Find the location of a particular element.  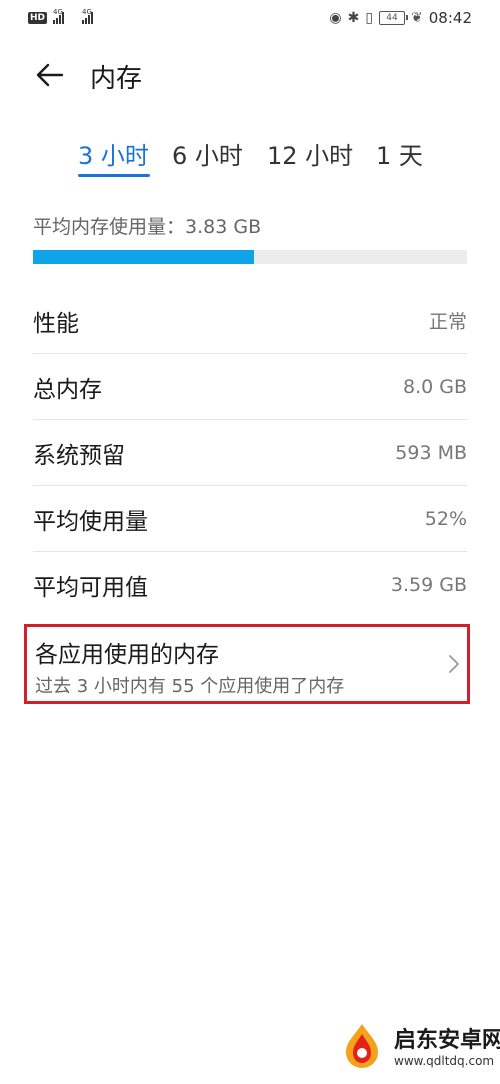

watermark: 启东安卓网 www.qdltdq.com is located at coordinates (418, 1044).